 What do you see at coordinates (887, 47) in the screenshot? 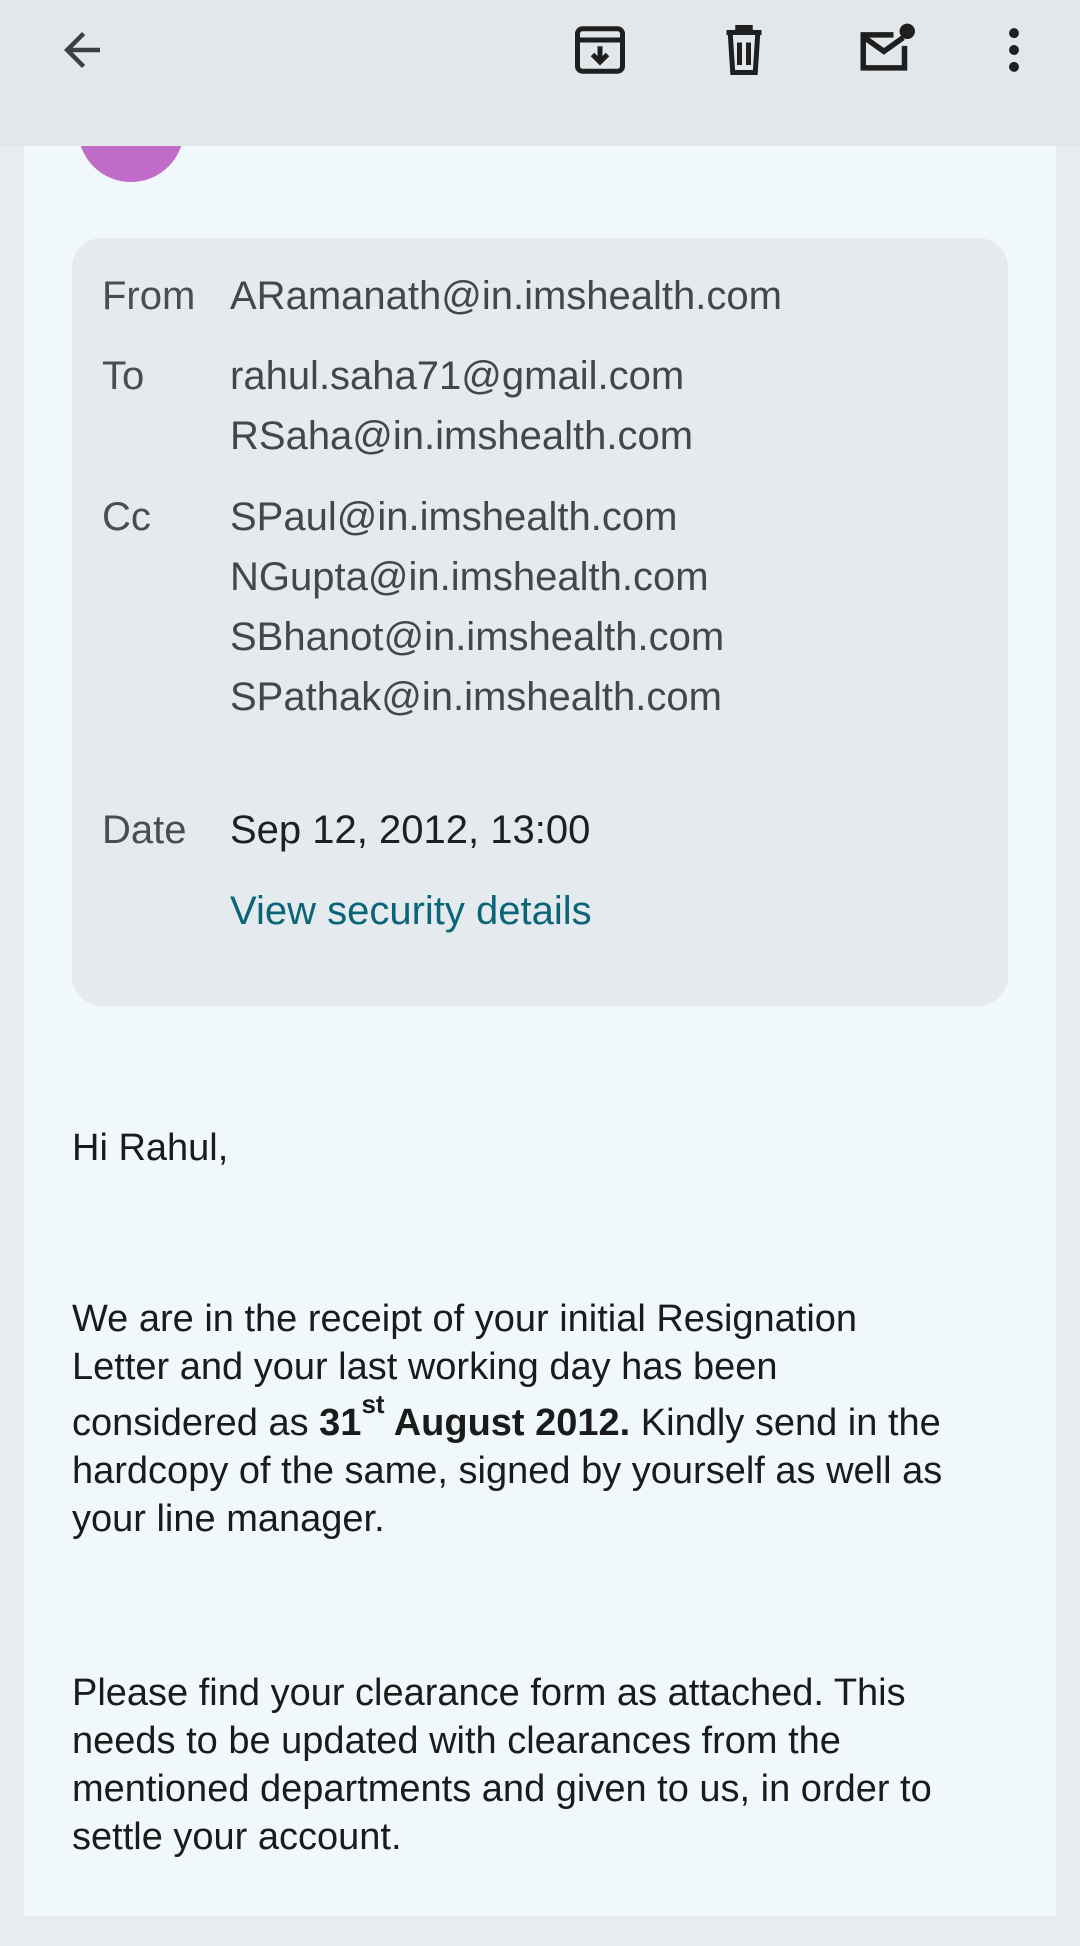
I see `mark-unread-icon` at bounding box center [887, 47].